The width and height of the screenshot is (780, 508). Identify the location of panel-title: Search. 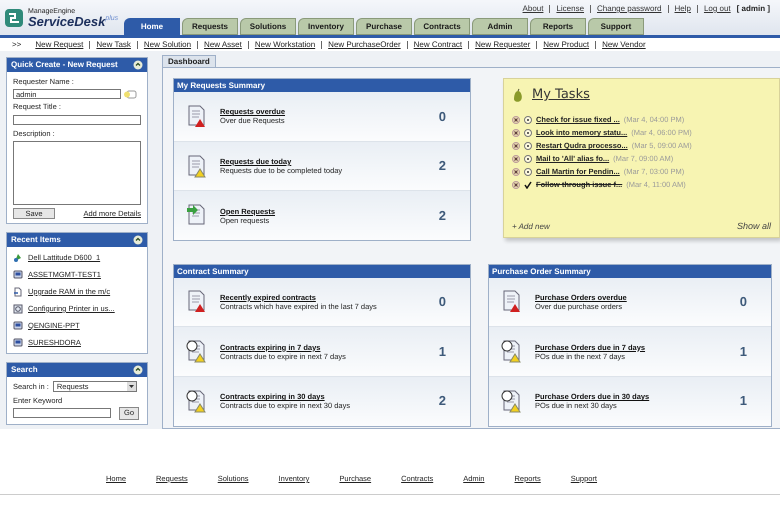
(24, 370).